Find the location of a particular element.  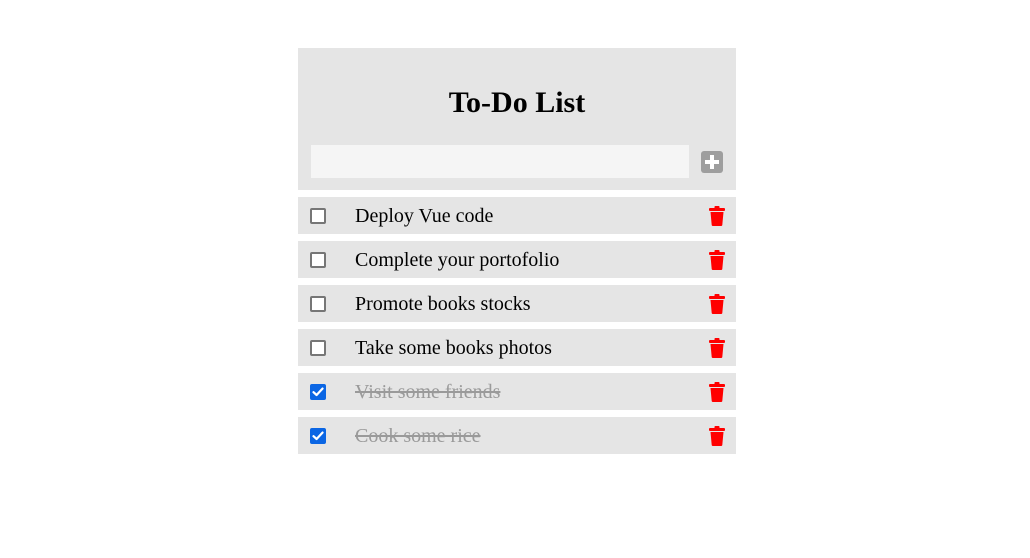

todo-label: Complete your portofolio is located at coordinates (457, 260).